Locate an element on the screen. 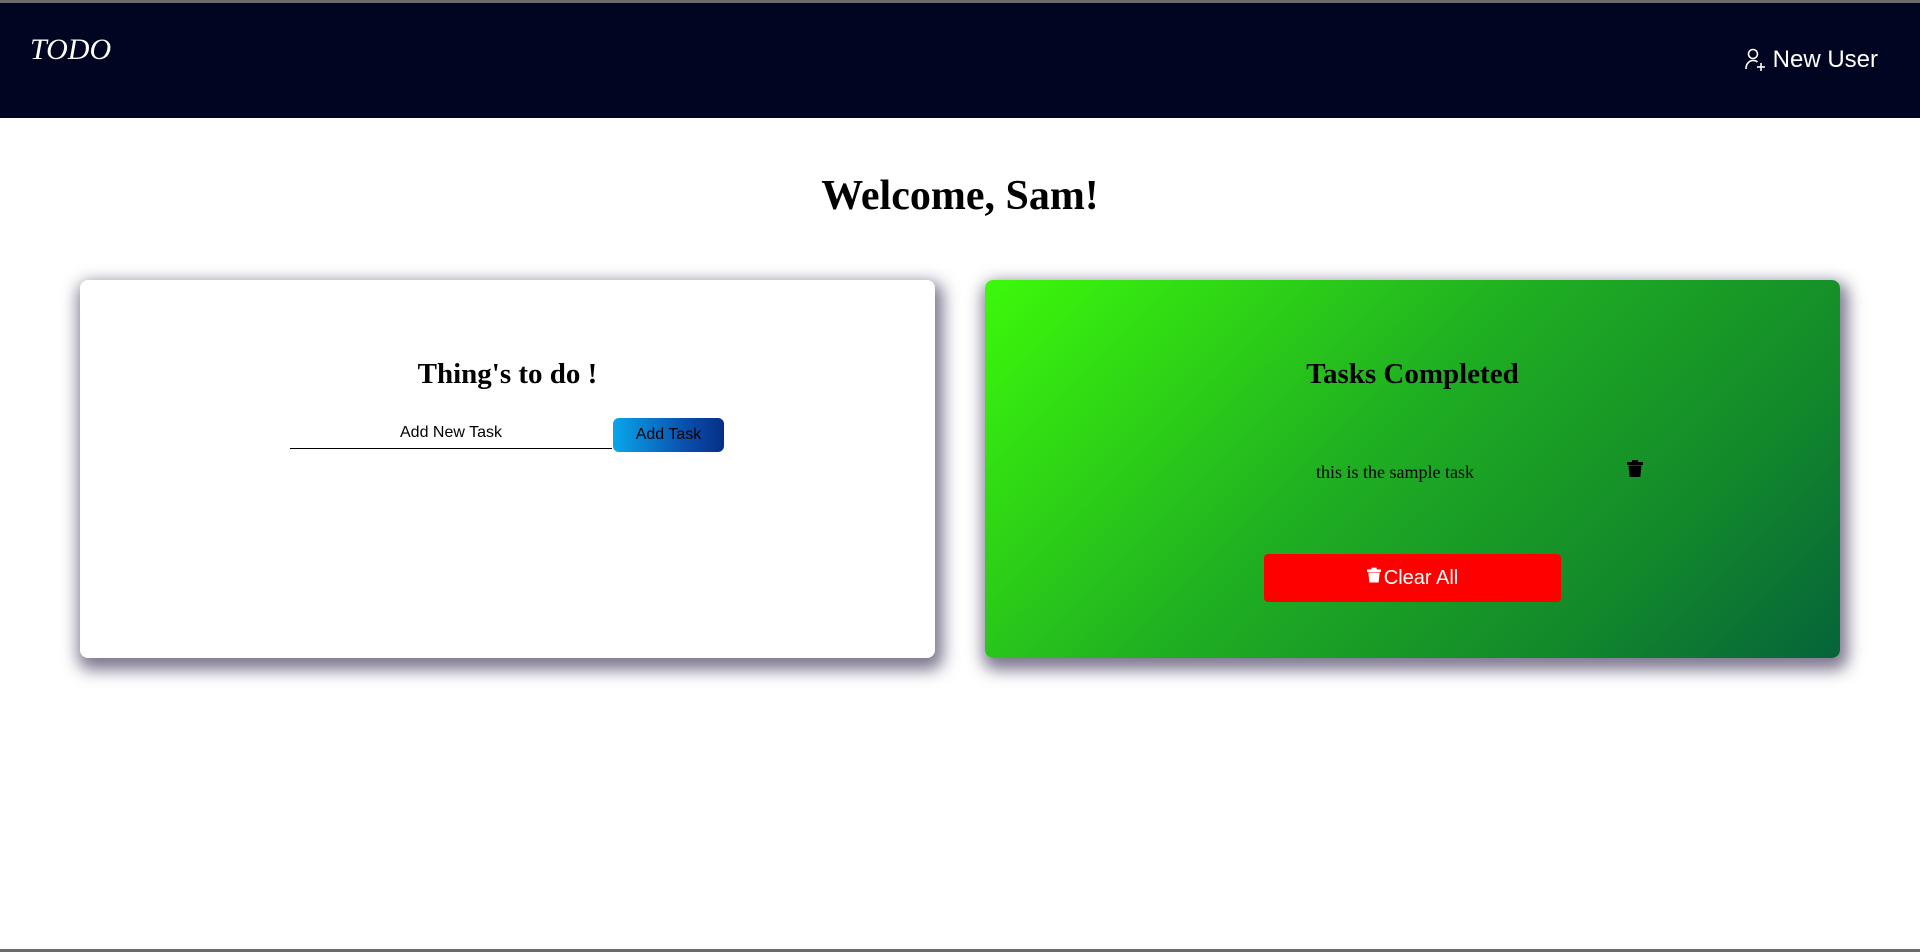 This screenshot has height=952, width=1920. new-task-input is located at coordinates (451, 433).